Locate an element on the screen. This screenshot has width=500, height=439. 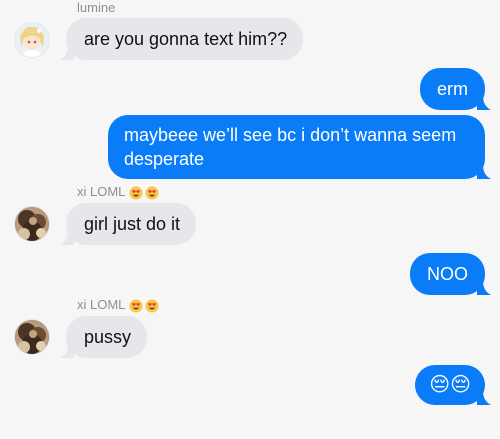
lumine-avatar is located at coordinates (32, 40).